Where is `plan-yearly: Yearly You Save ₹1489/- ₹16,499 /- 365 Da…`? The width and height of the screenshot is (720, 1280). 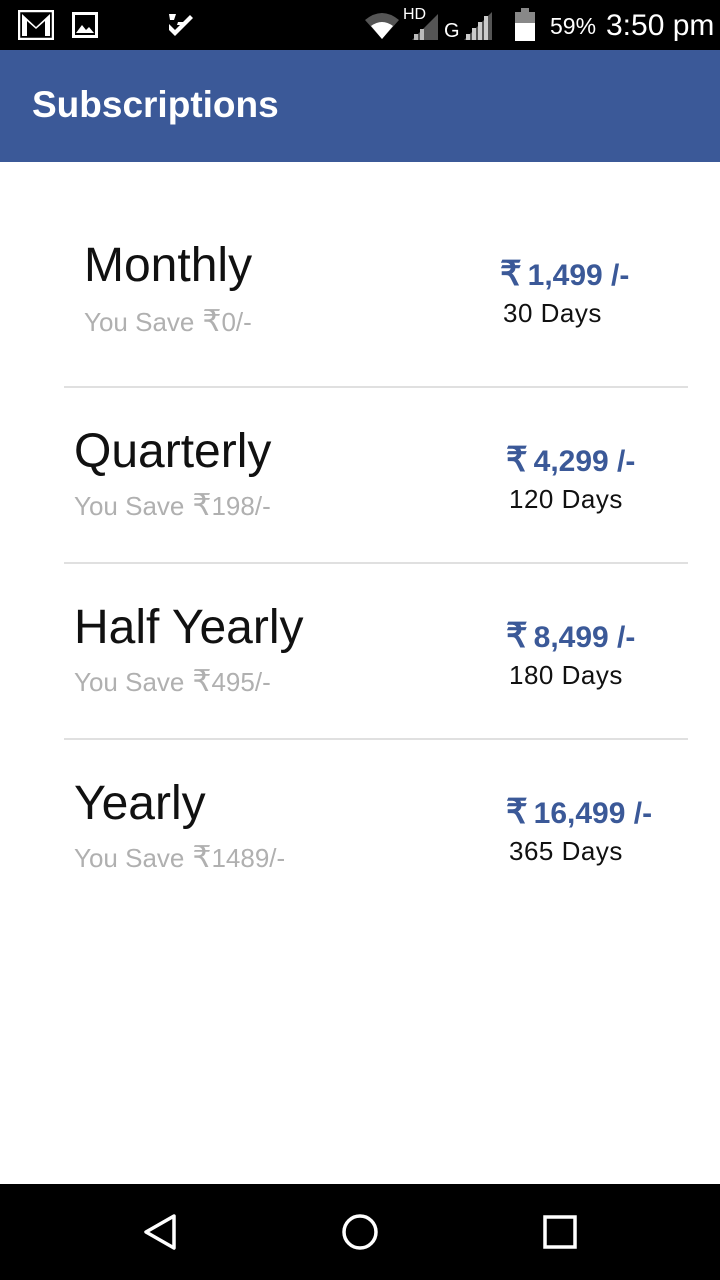 plan-yearly: Yearly You Save ₹1489/- ₹16,499 /- 365 Da… is located at coordinates (376, 828).